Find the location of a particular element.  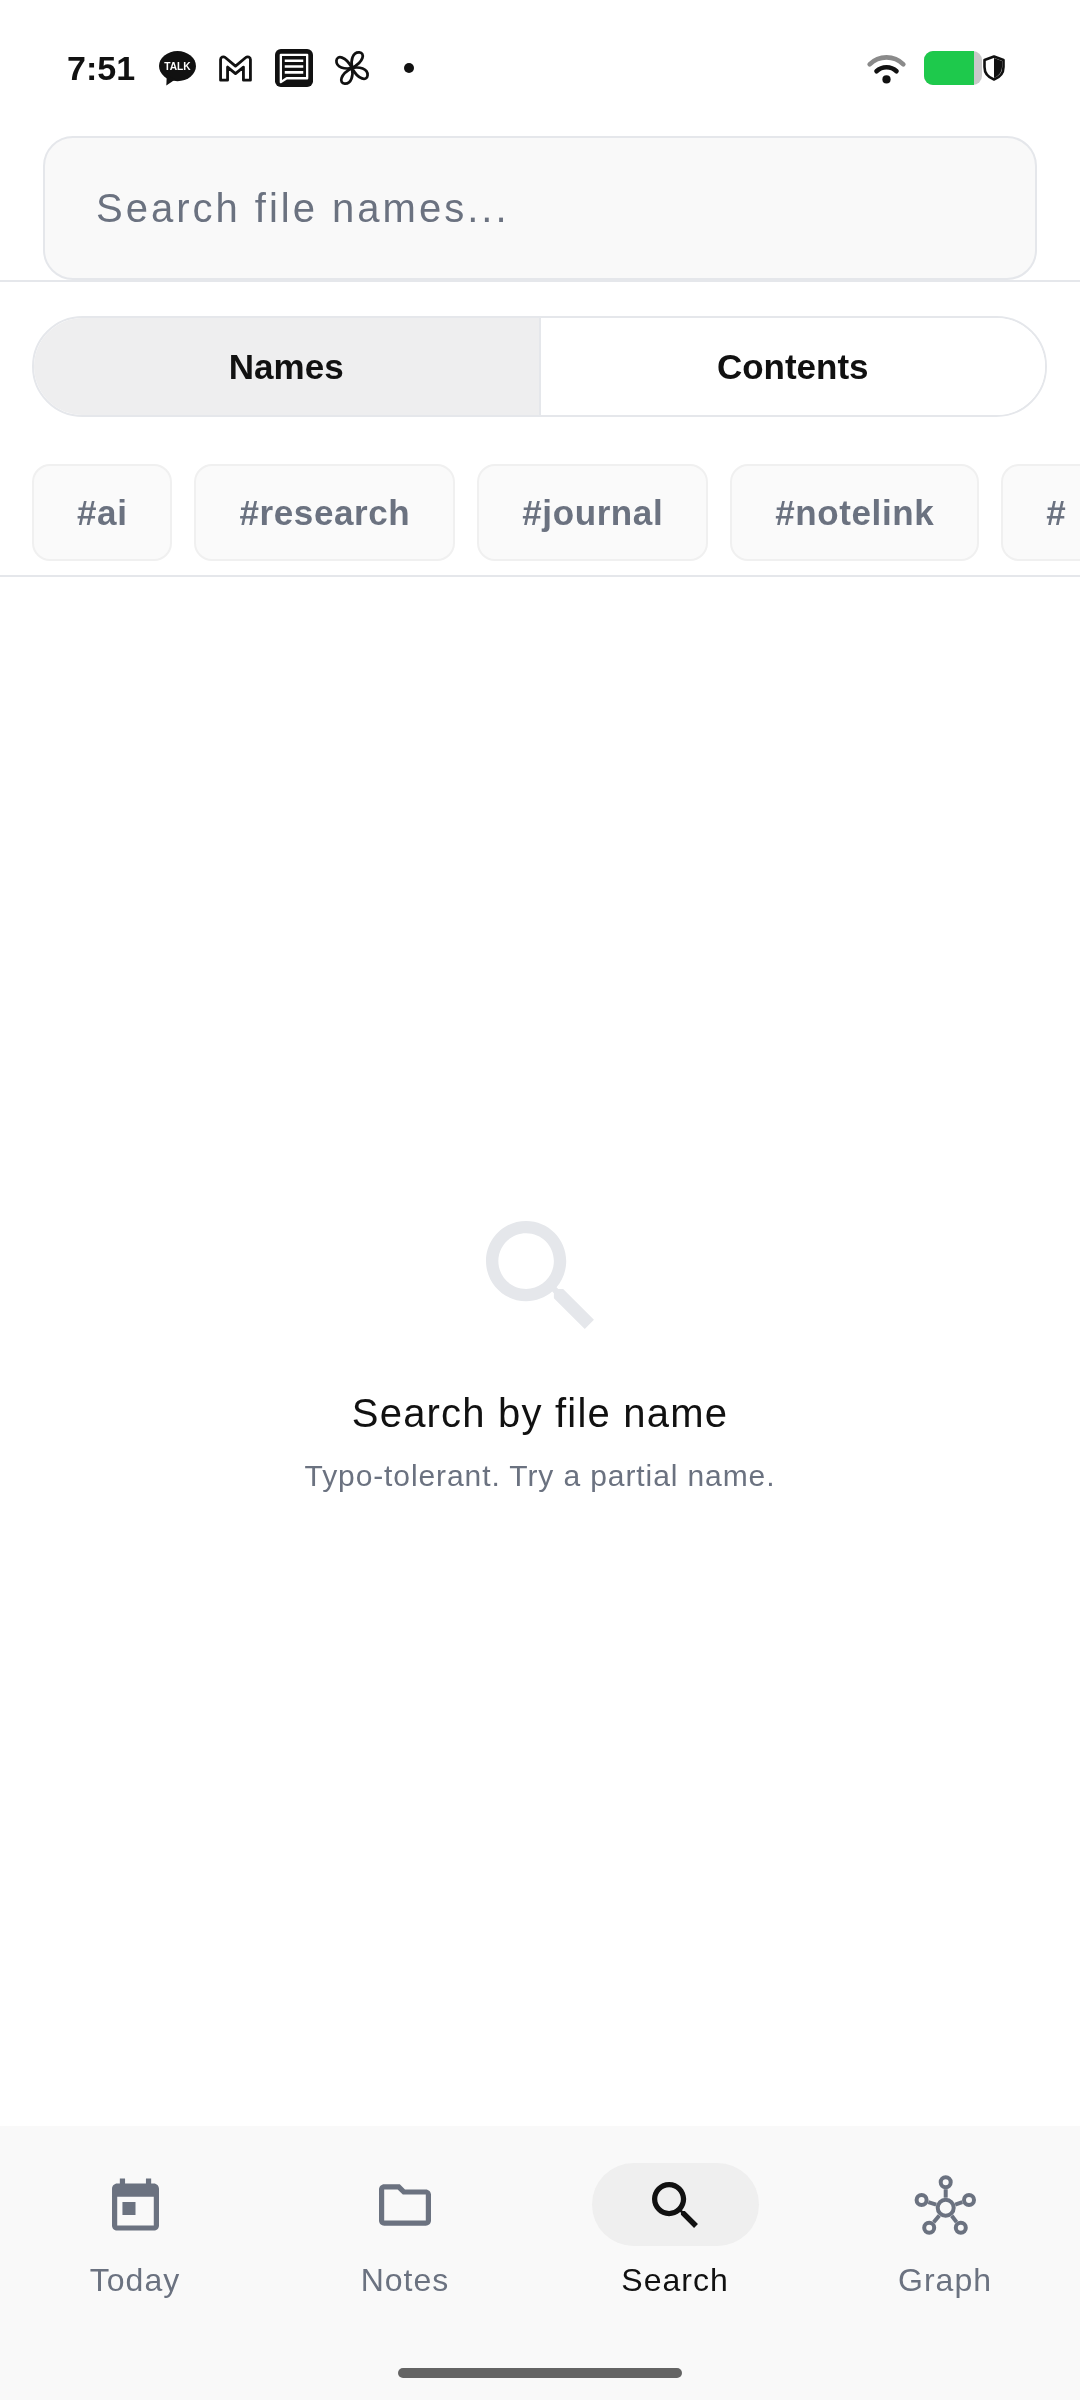

nav-tab: Notes is located at coordinates (405, 2231).